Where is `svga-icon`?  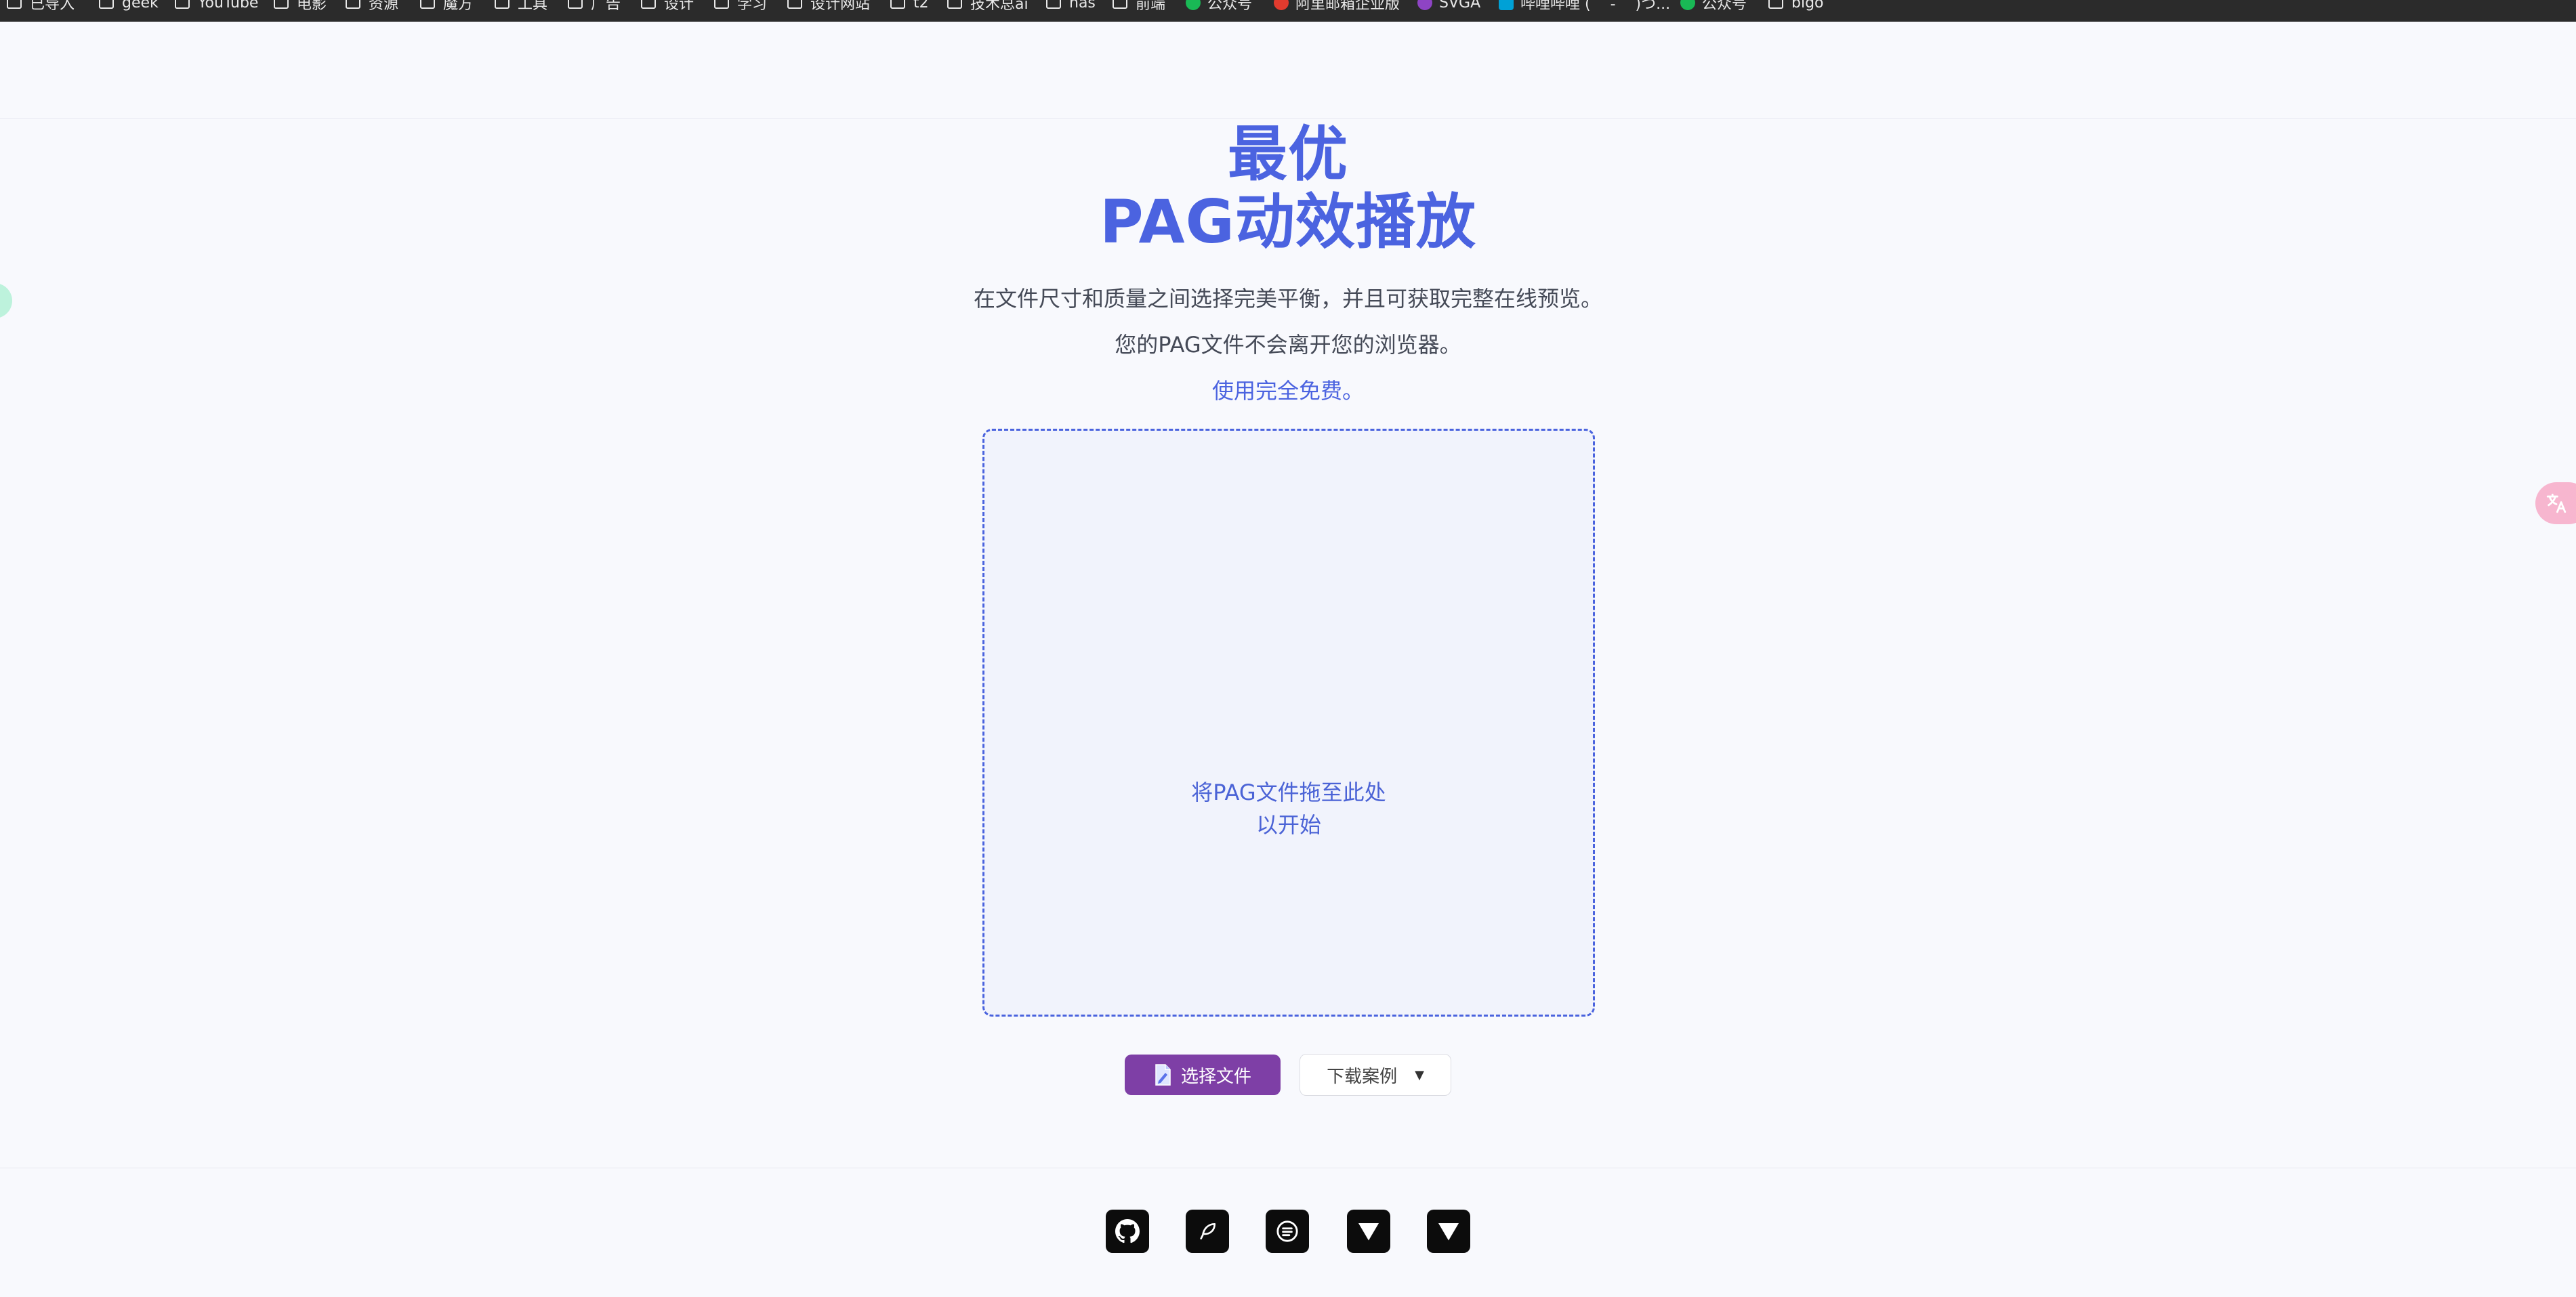
svga-icon is located at coordinates (1424, 5).